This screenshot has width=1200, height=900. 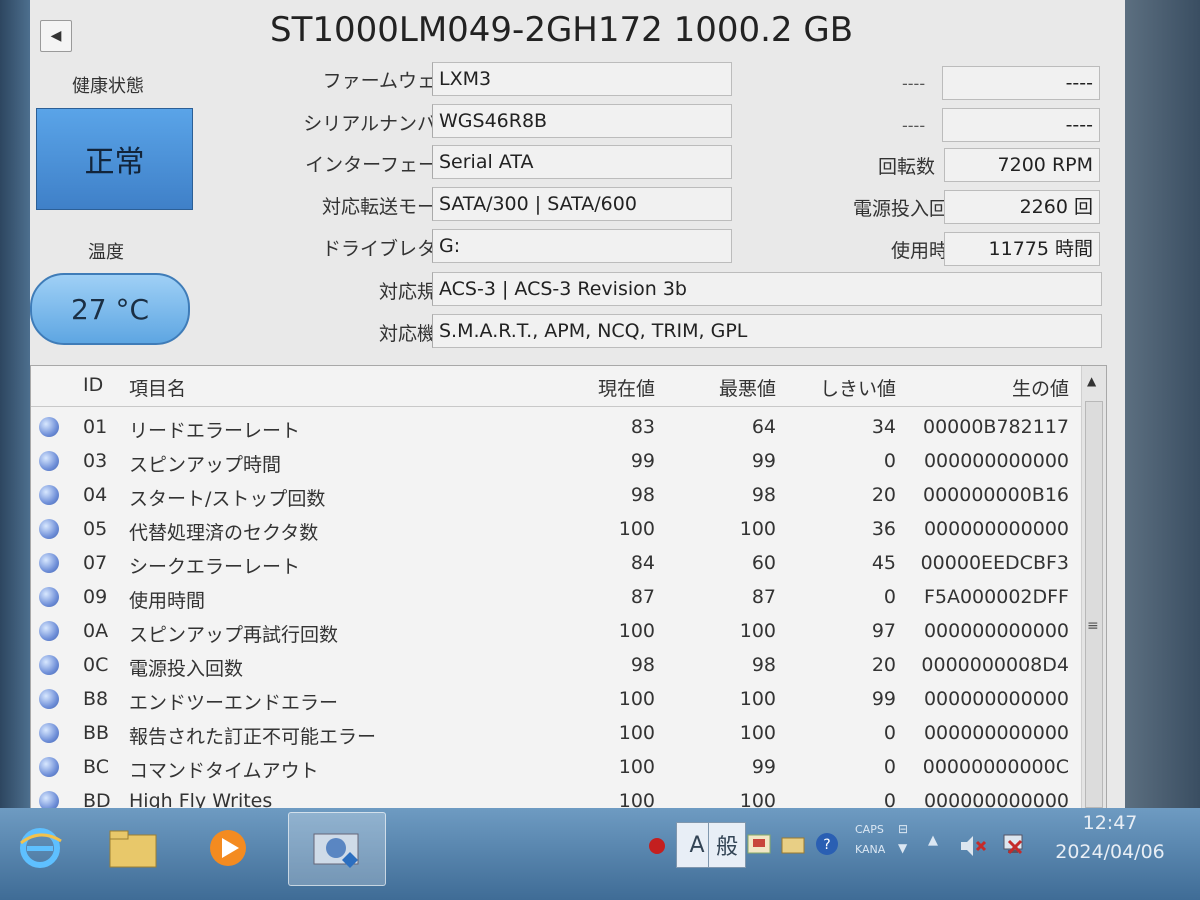 I want to click on features-field: S.M.A.R.T., APM, NCQ, TRIM, GPL, so click(x=767, y=331).